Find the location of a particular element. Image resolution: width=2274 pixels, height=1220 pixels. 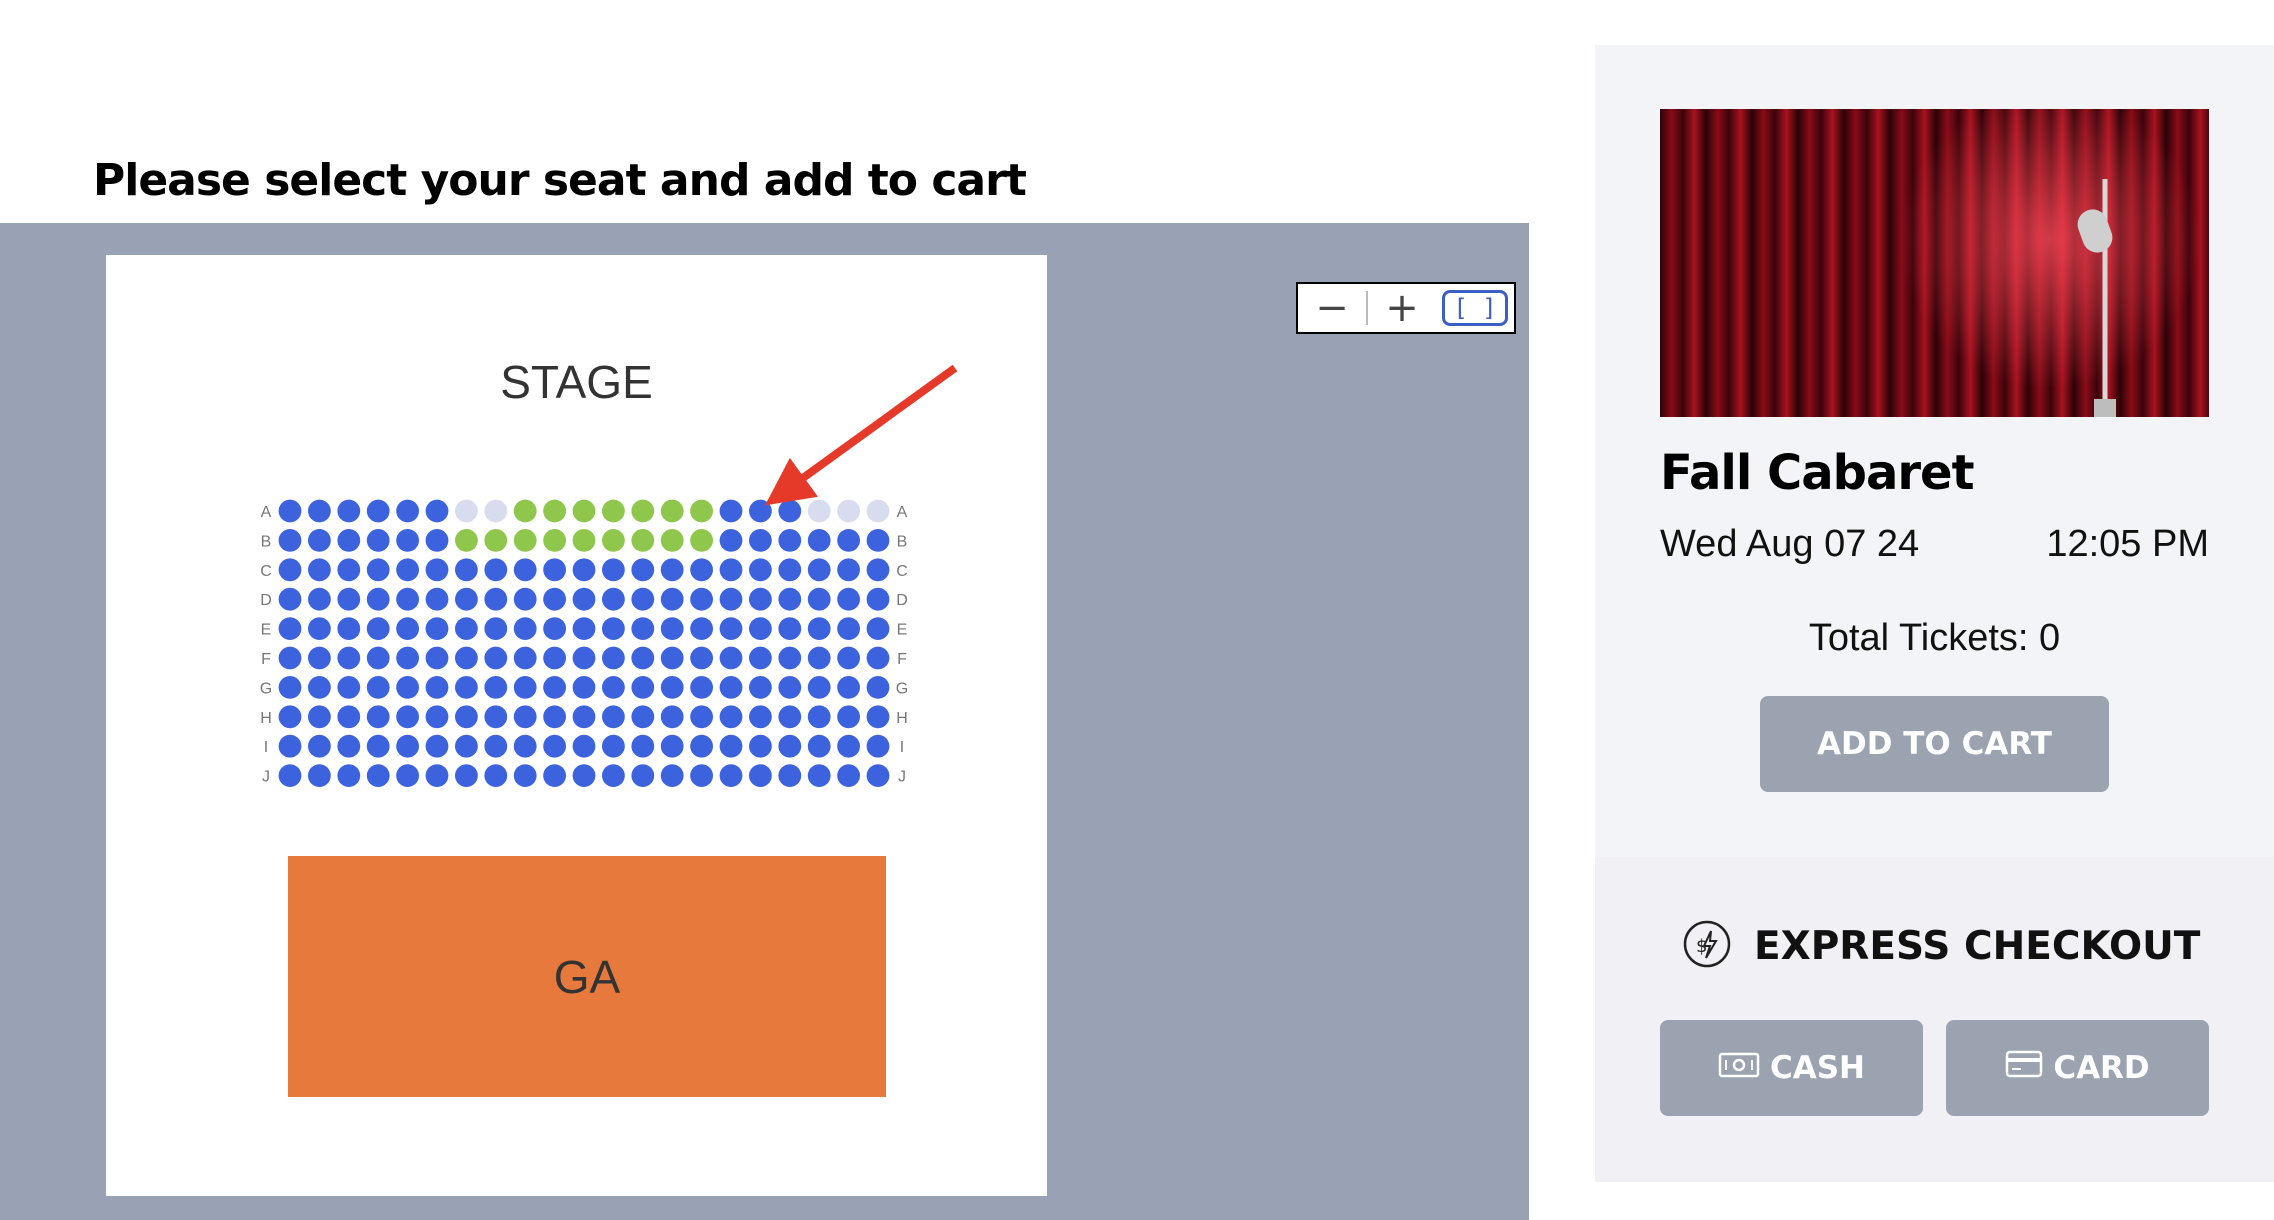

seat-E6-available is located at coordinates (437, 628).